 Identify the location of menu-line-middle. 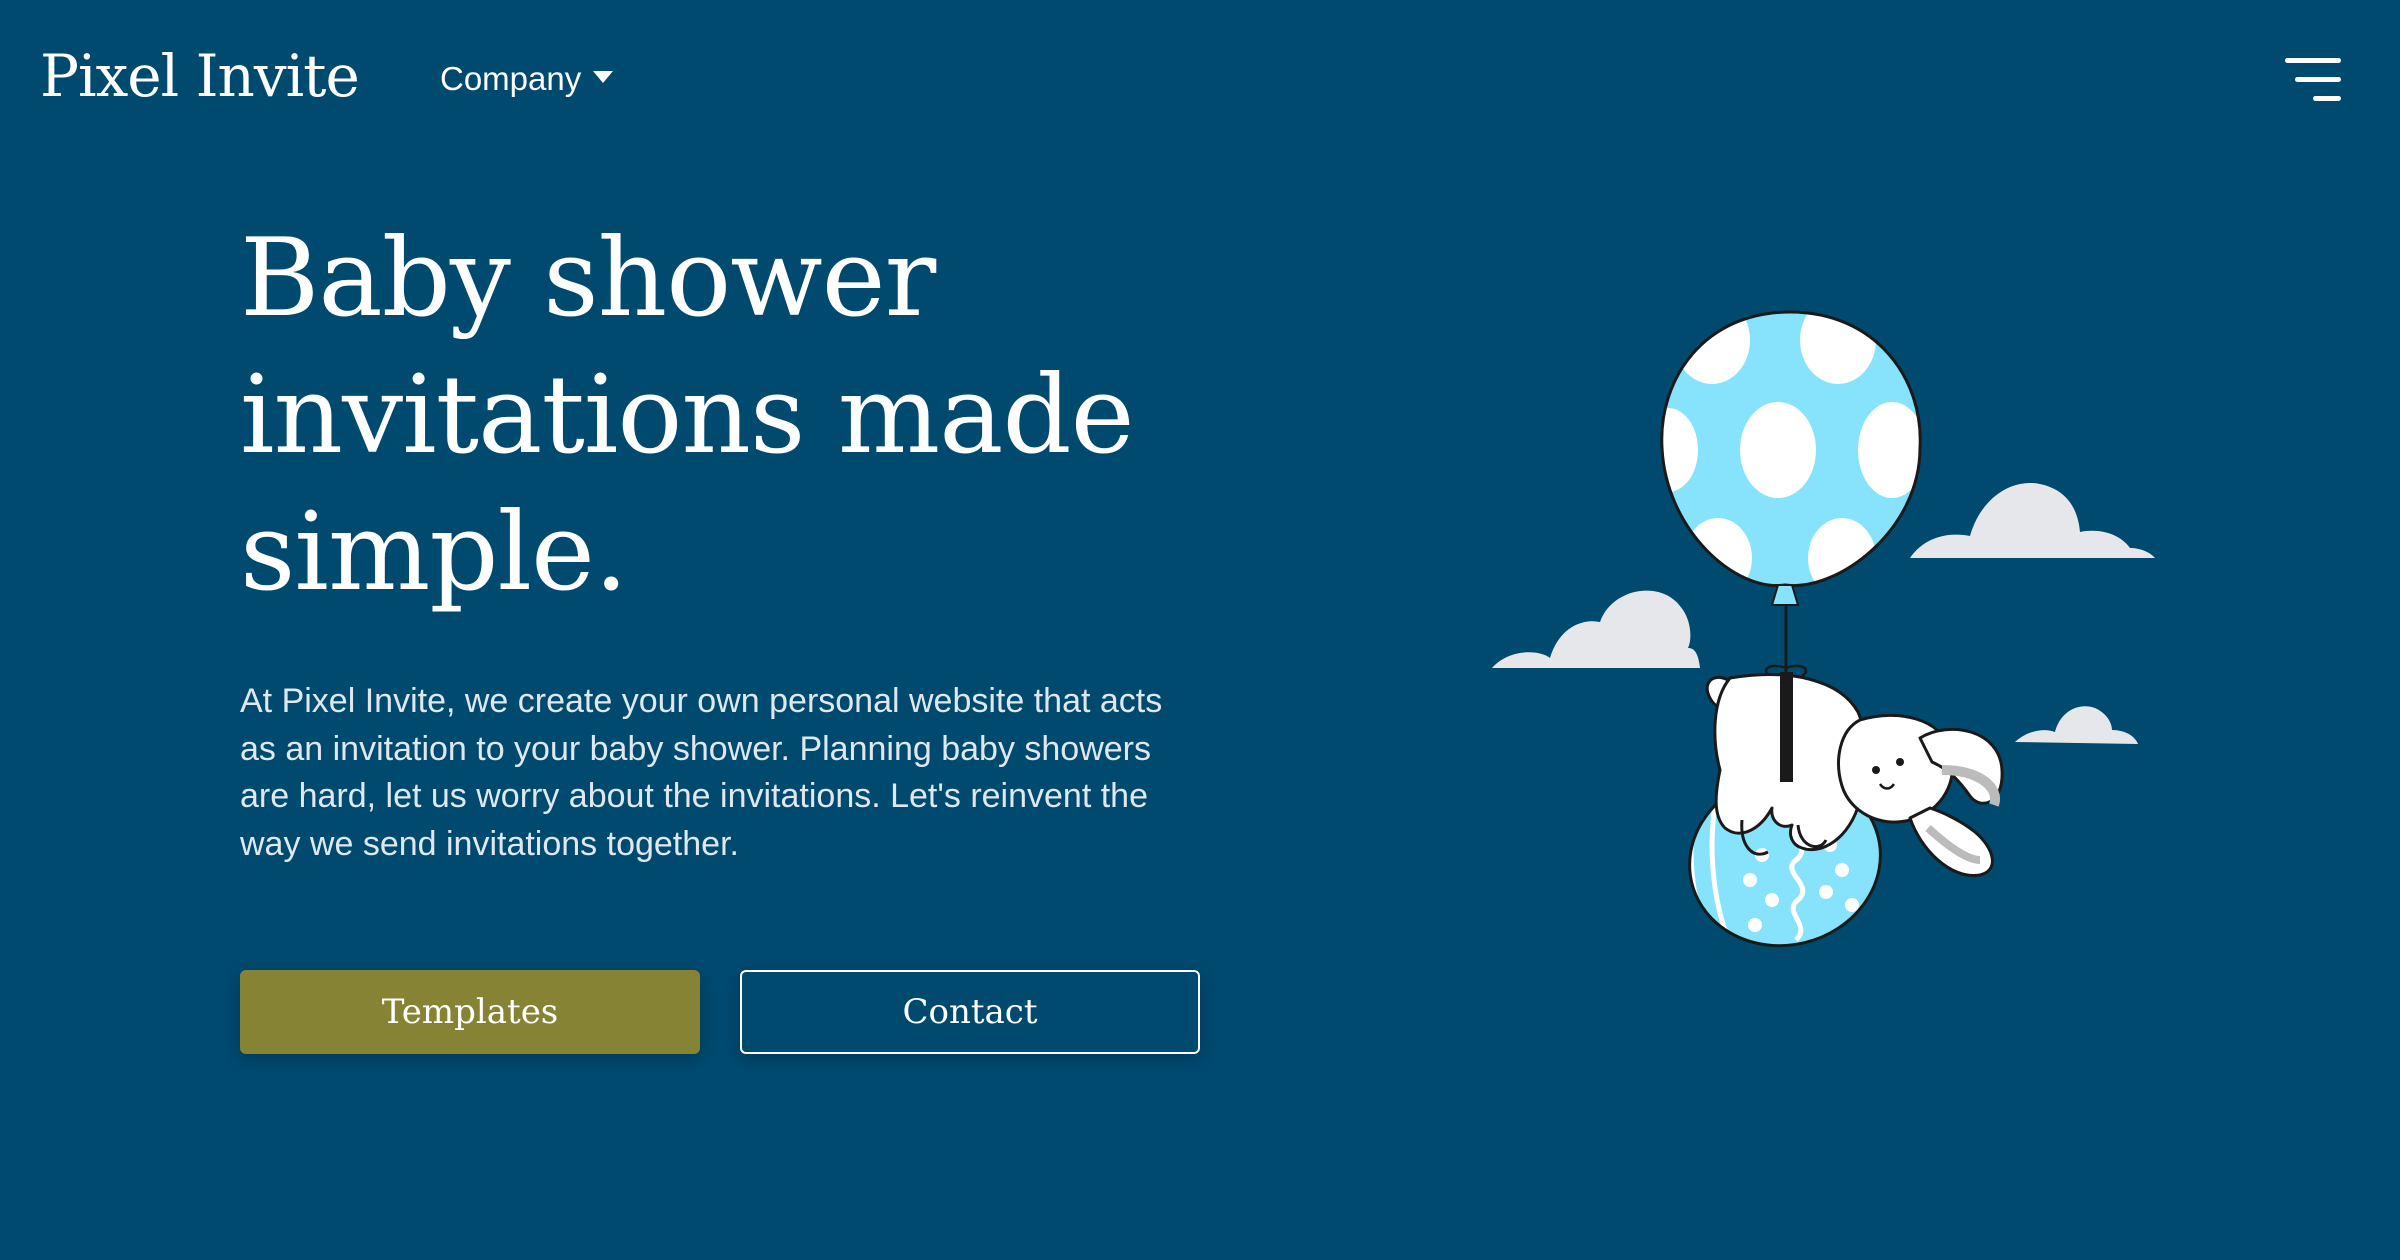
(2318, 79).